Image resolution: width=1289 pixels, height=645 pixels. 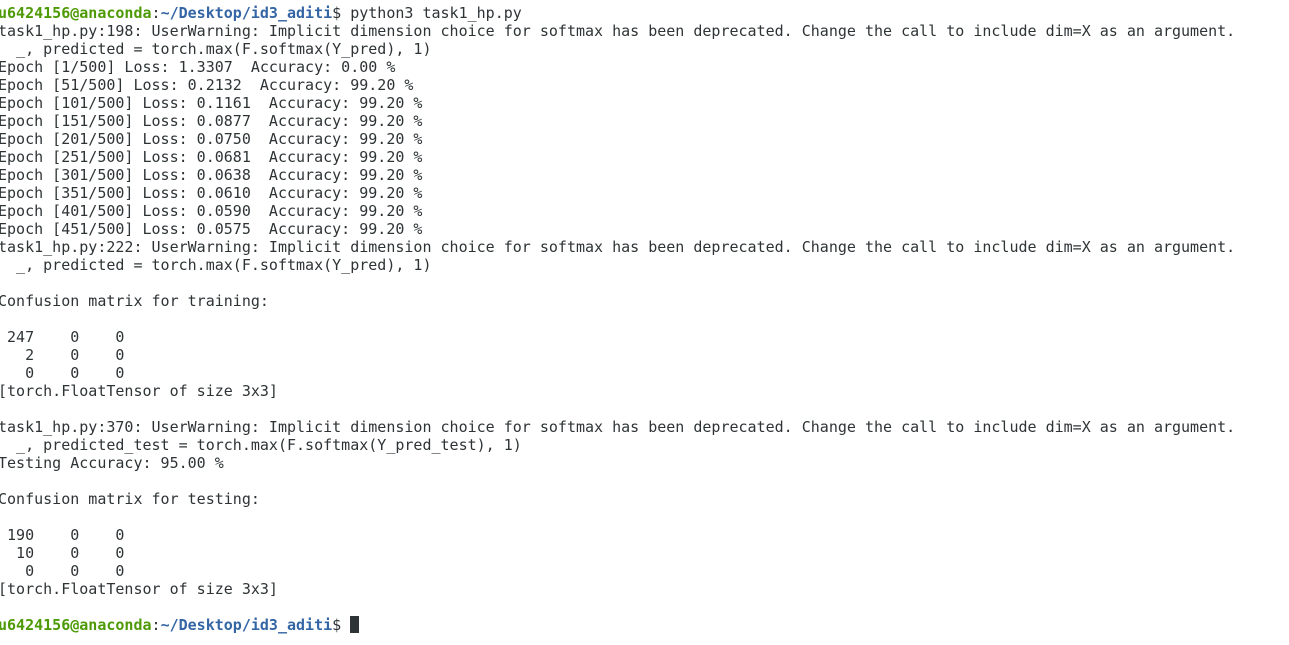 I want to click on testing-matrix-heading: Confusion matrix for testing:, so click(x=130, y=499).